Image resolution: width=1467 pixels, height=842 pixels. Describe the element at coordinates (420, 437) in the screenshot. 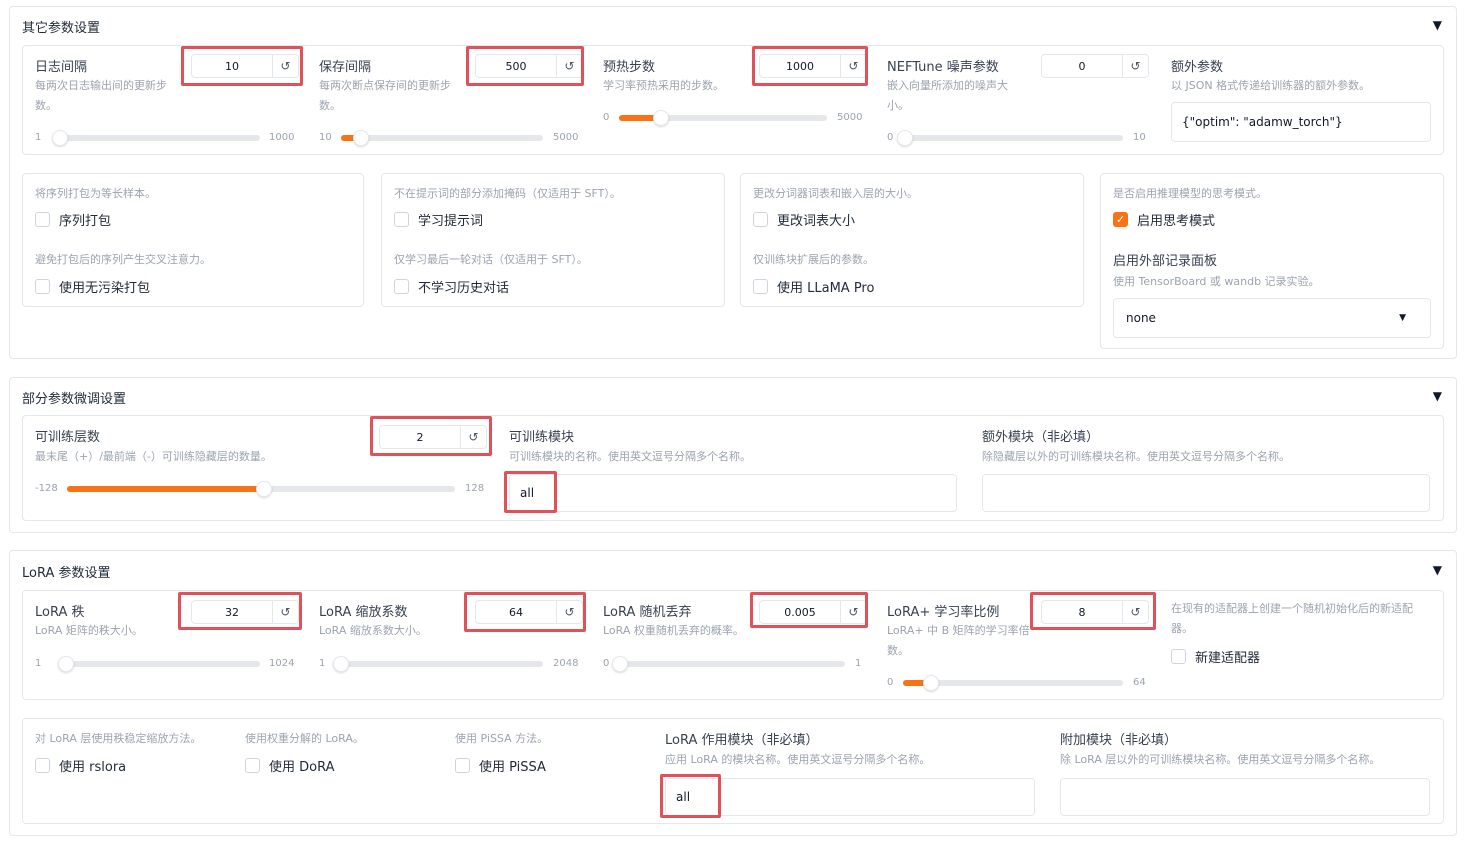

I see `trainable-layers-value: 2` at that location.